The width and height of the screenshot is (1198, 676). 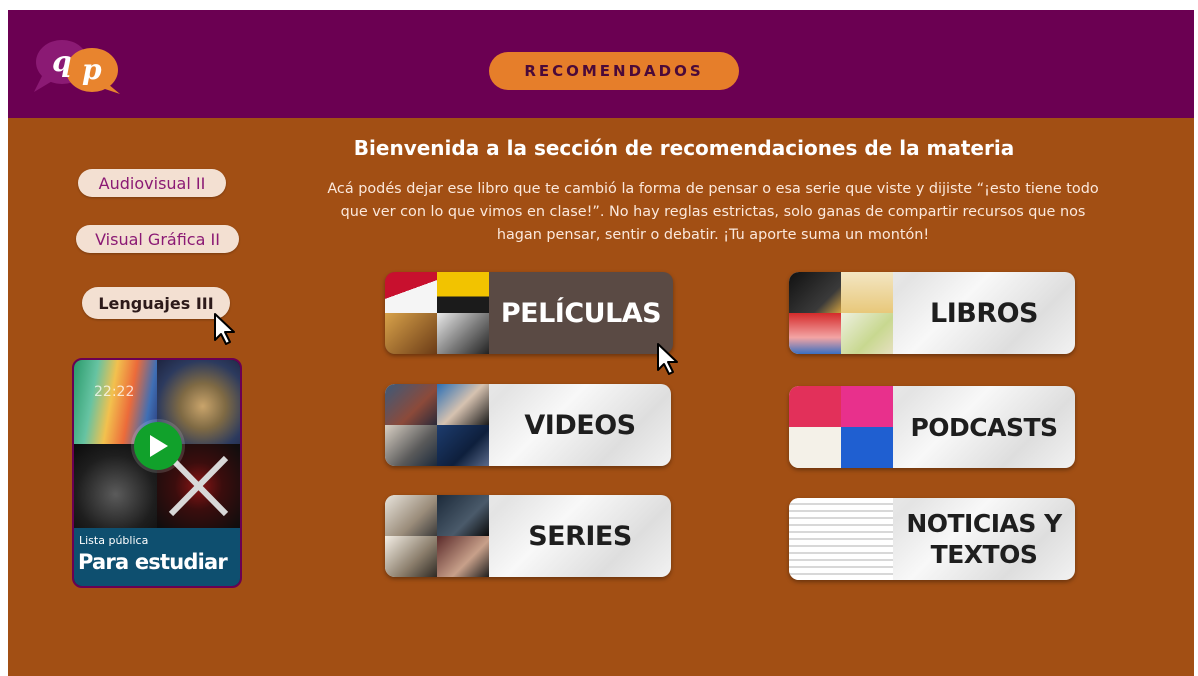 I want to click on videos-label: VIDEOS, so click(x=580, y=425).